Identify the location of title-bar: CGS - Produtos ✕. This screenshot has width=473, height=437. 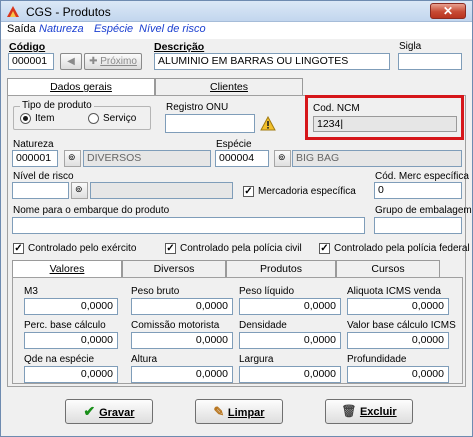
(236, 11).